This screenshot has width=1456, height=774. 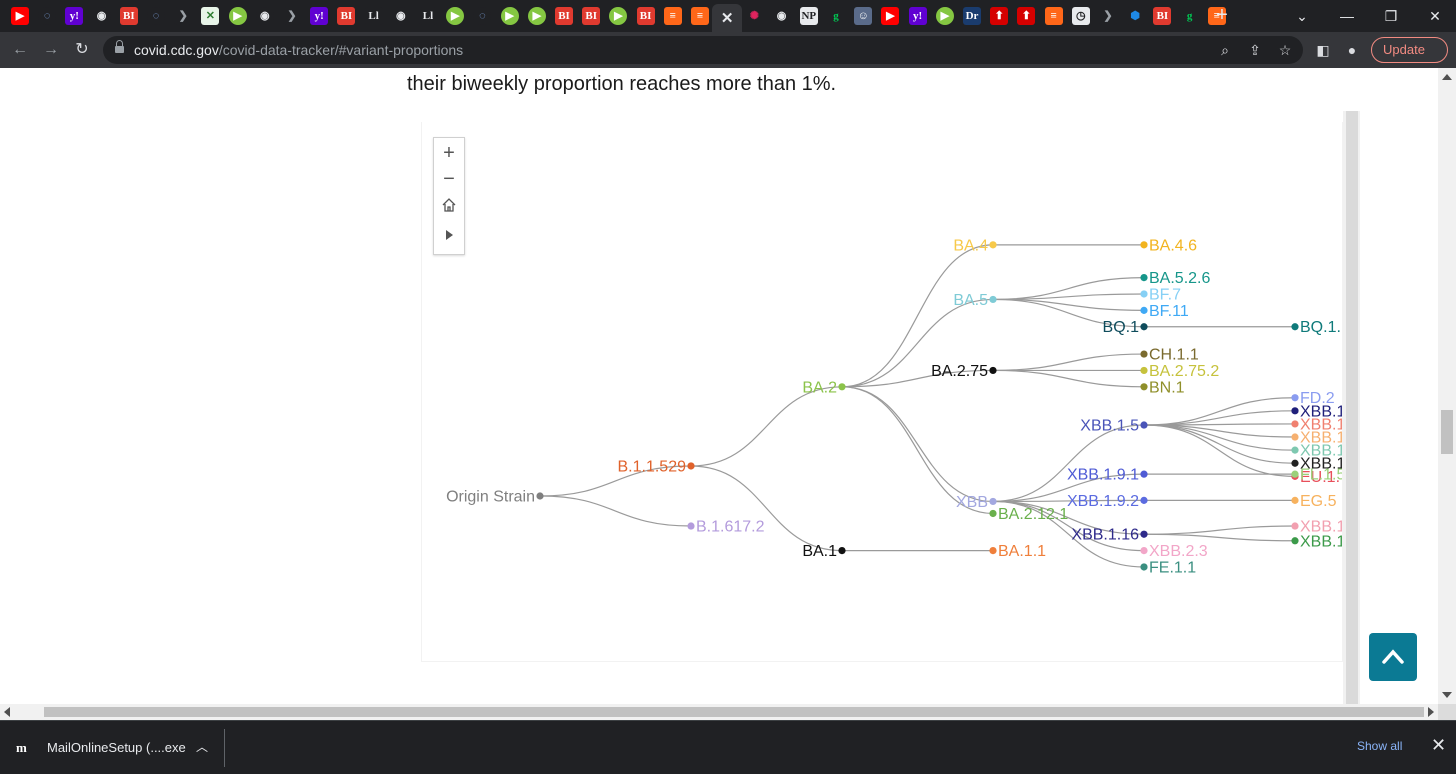 I want to click on kebab-menu-icon: ⋮, so click(x=1453, y=50).